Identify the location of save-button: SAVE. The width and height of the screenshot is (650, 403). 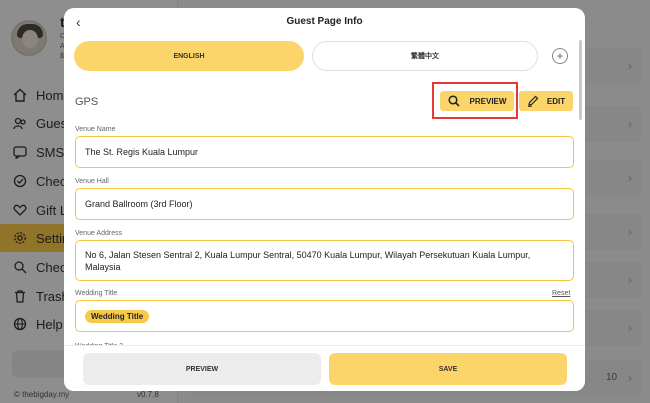
(448, 369).